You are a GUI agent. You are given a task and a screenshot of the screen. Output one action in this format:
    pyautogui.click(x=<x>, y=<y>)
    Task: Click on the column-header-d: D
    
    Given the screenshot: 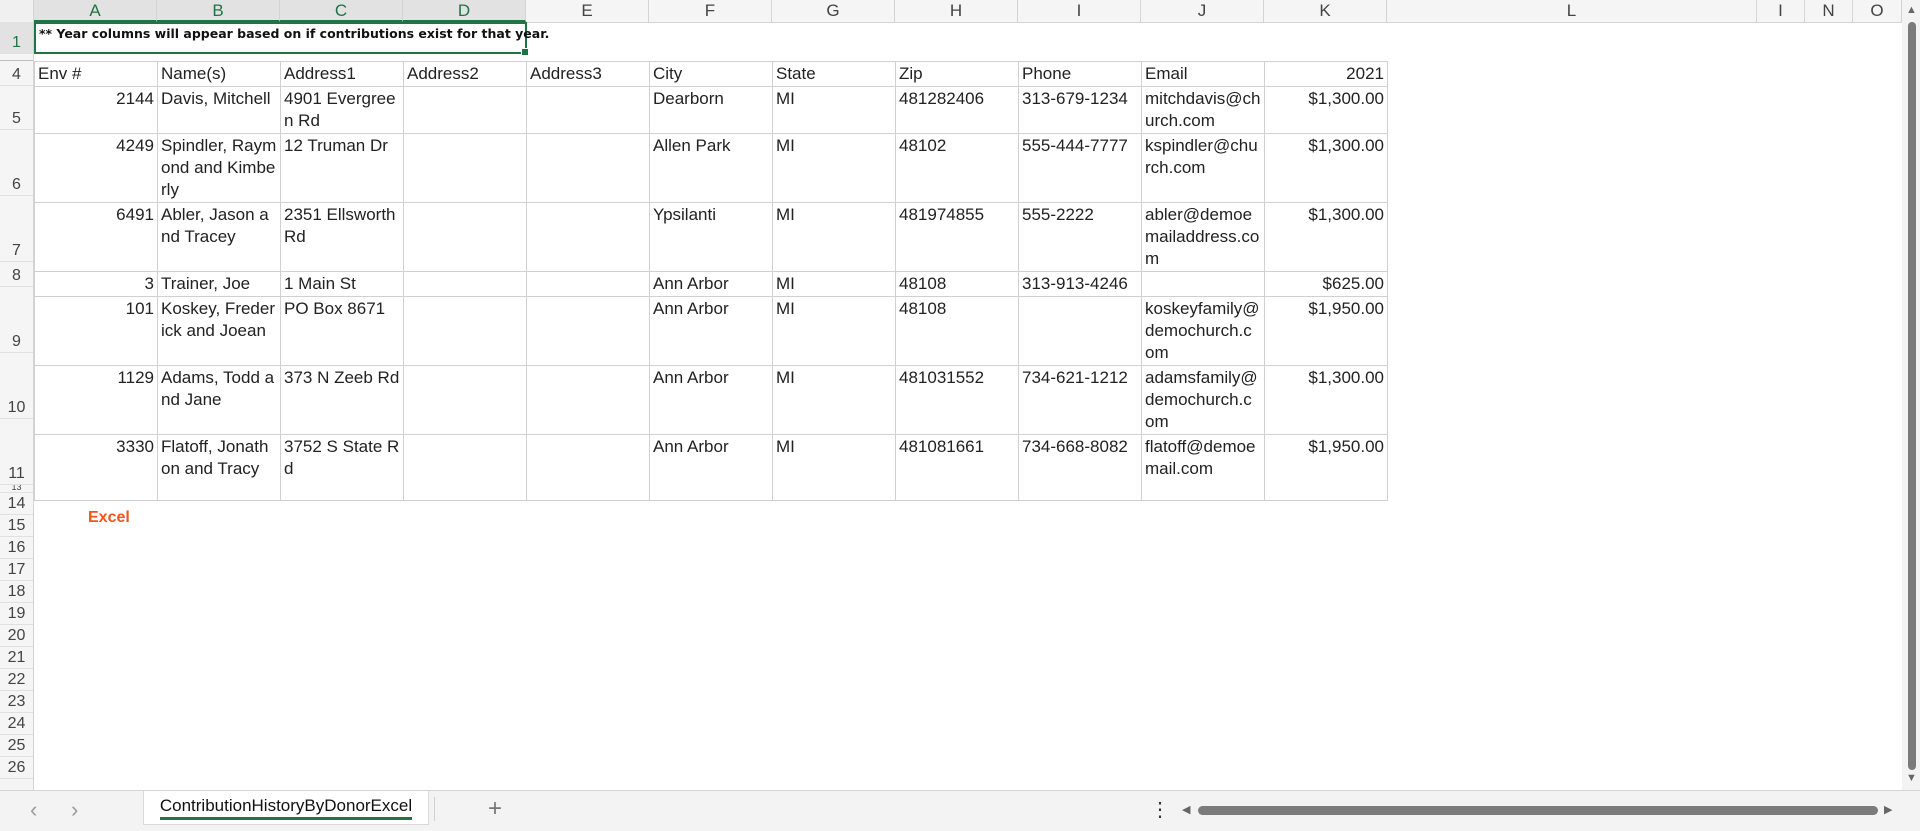 What is the action you would take?
    pyautogui.click(x=464, y=11)
    